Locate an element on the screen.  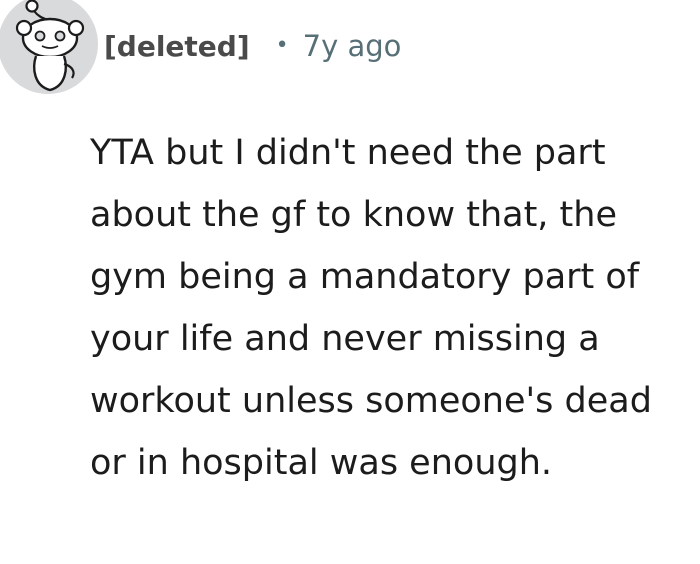
comment-meta: [deleted] • 7y ago is located at coordinates (252, 46).